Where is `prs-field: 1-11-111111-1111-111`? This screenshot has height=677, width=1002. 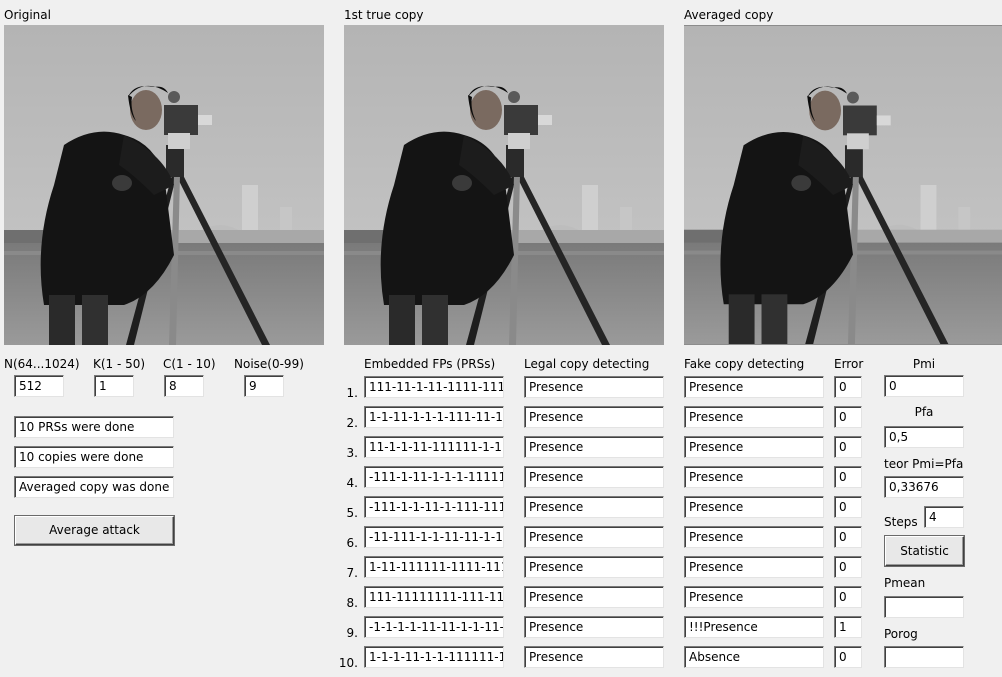
prs-field: 1-11-111111-1111-111 is located at coordinates (434, 567).